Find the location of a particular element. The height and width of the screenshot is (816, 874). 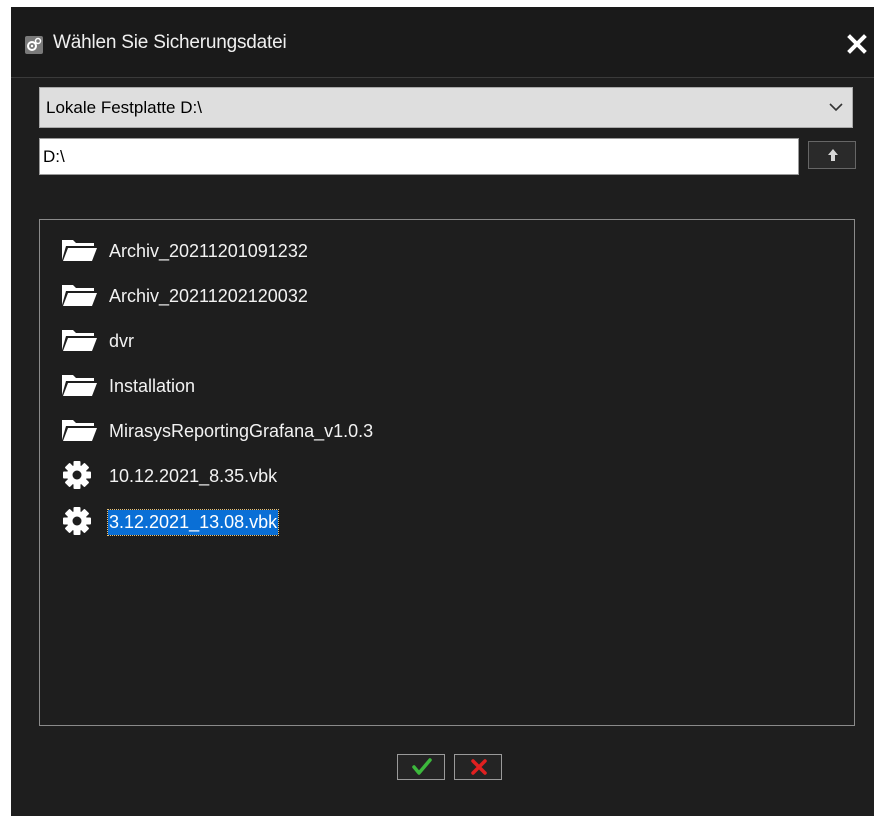

path-input is located at coordinates (419, 156).